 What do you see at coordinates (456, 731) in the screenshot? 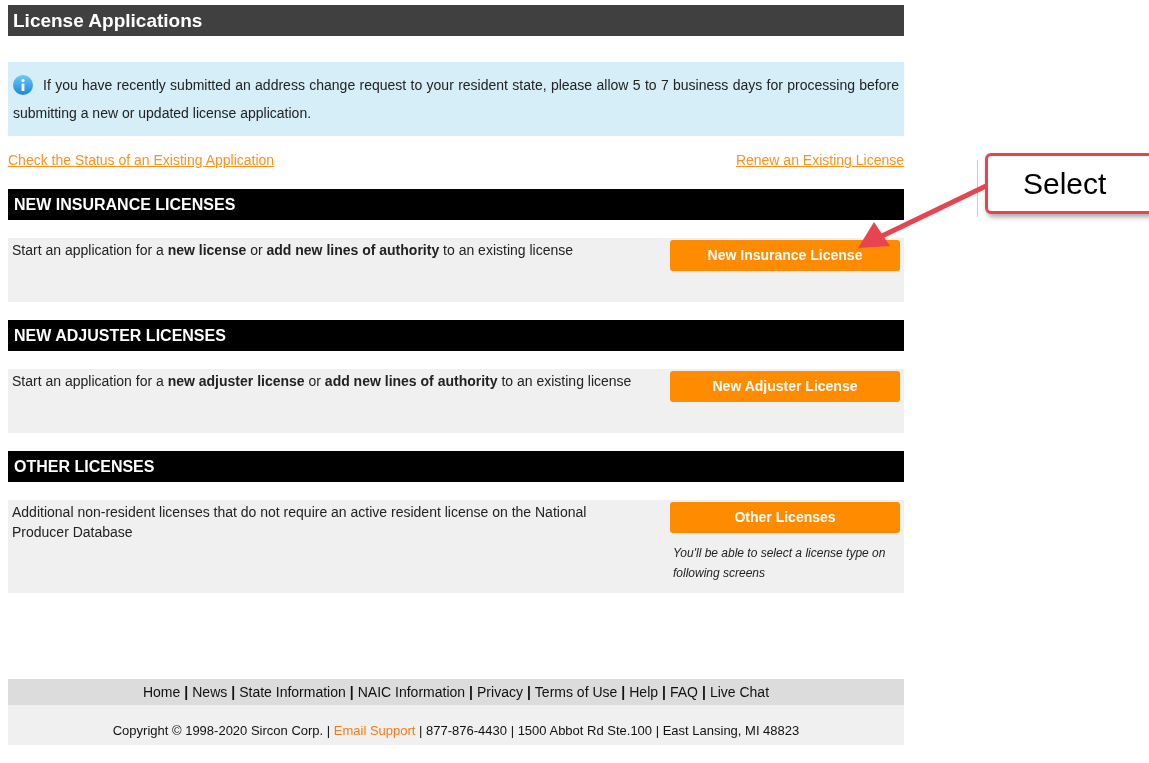
I see `copyright-text: Copyright © 1998-2020 Sircon Corp. | Email Support | 877-876-4430 | 1500 Abbot Rd Ste.100 | East Lansing, MI 48823` at bounding box center [456, 731].